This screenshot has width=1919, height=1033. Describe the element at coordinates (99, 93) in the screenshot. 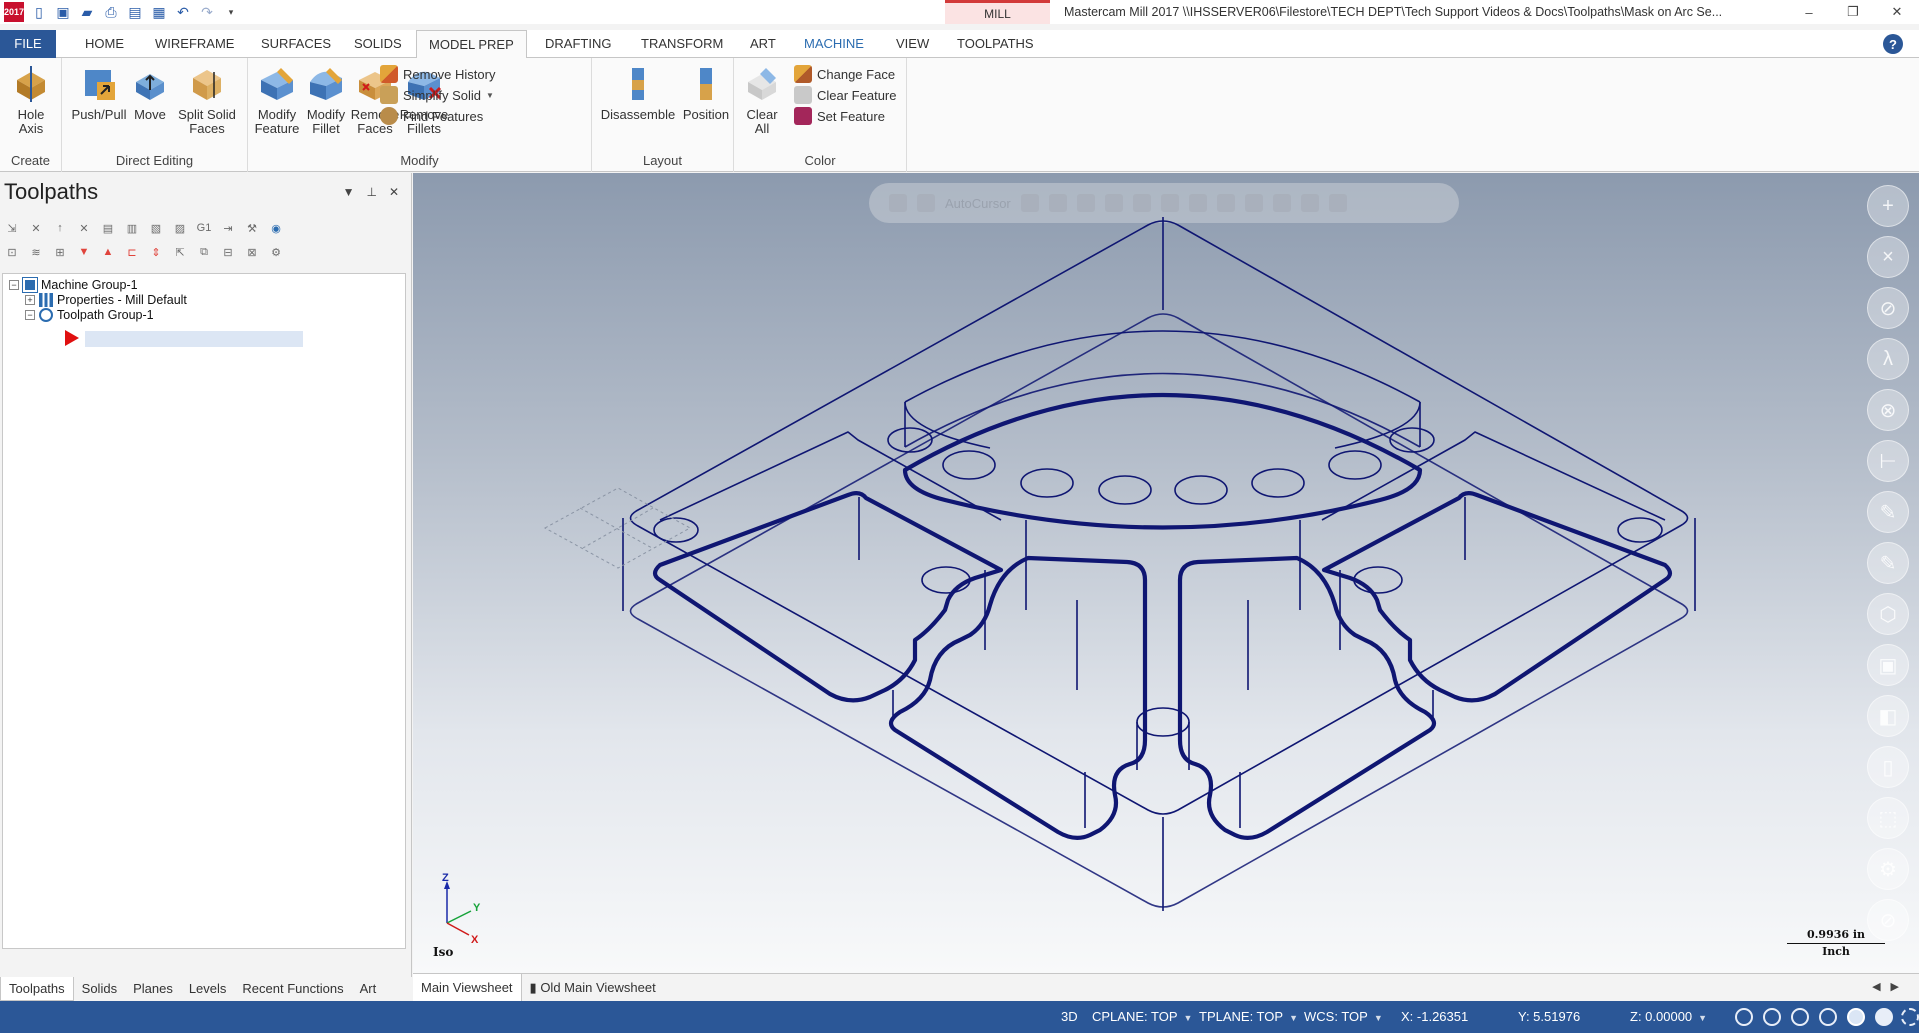

I see `push-pull-button: Push/Pull` at that location.